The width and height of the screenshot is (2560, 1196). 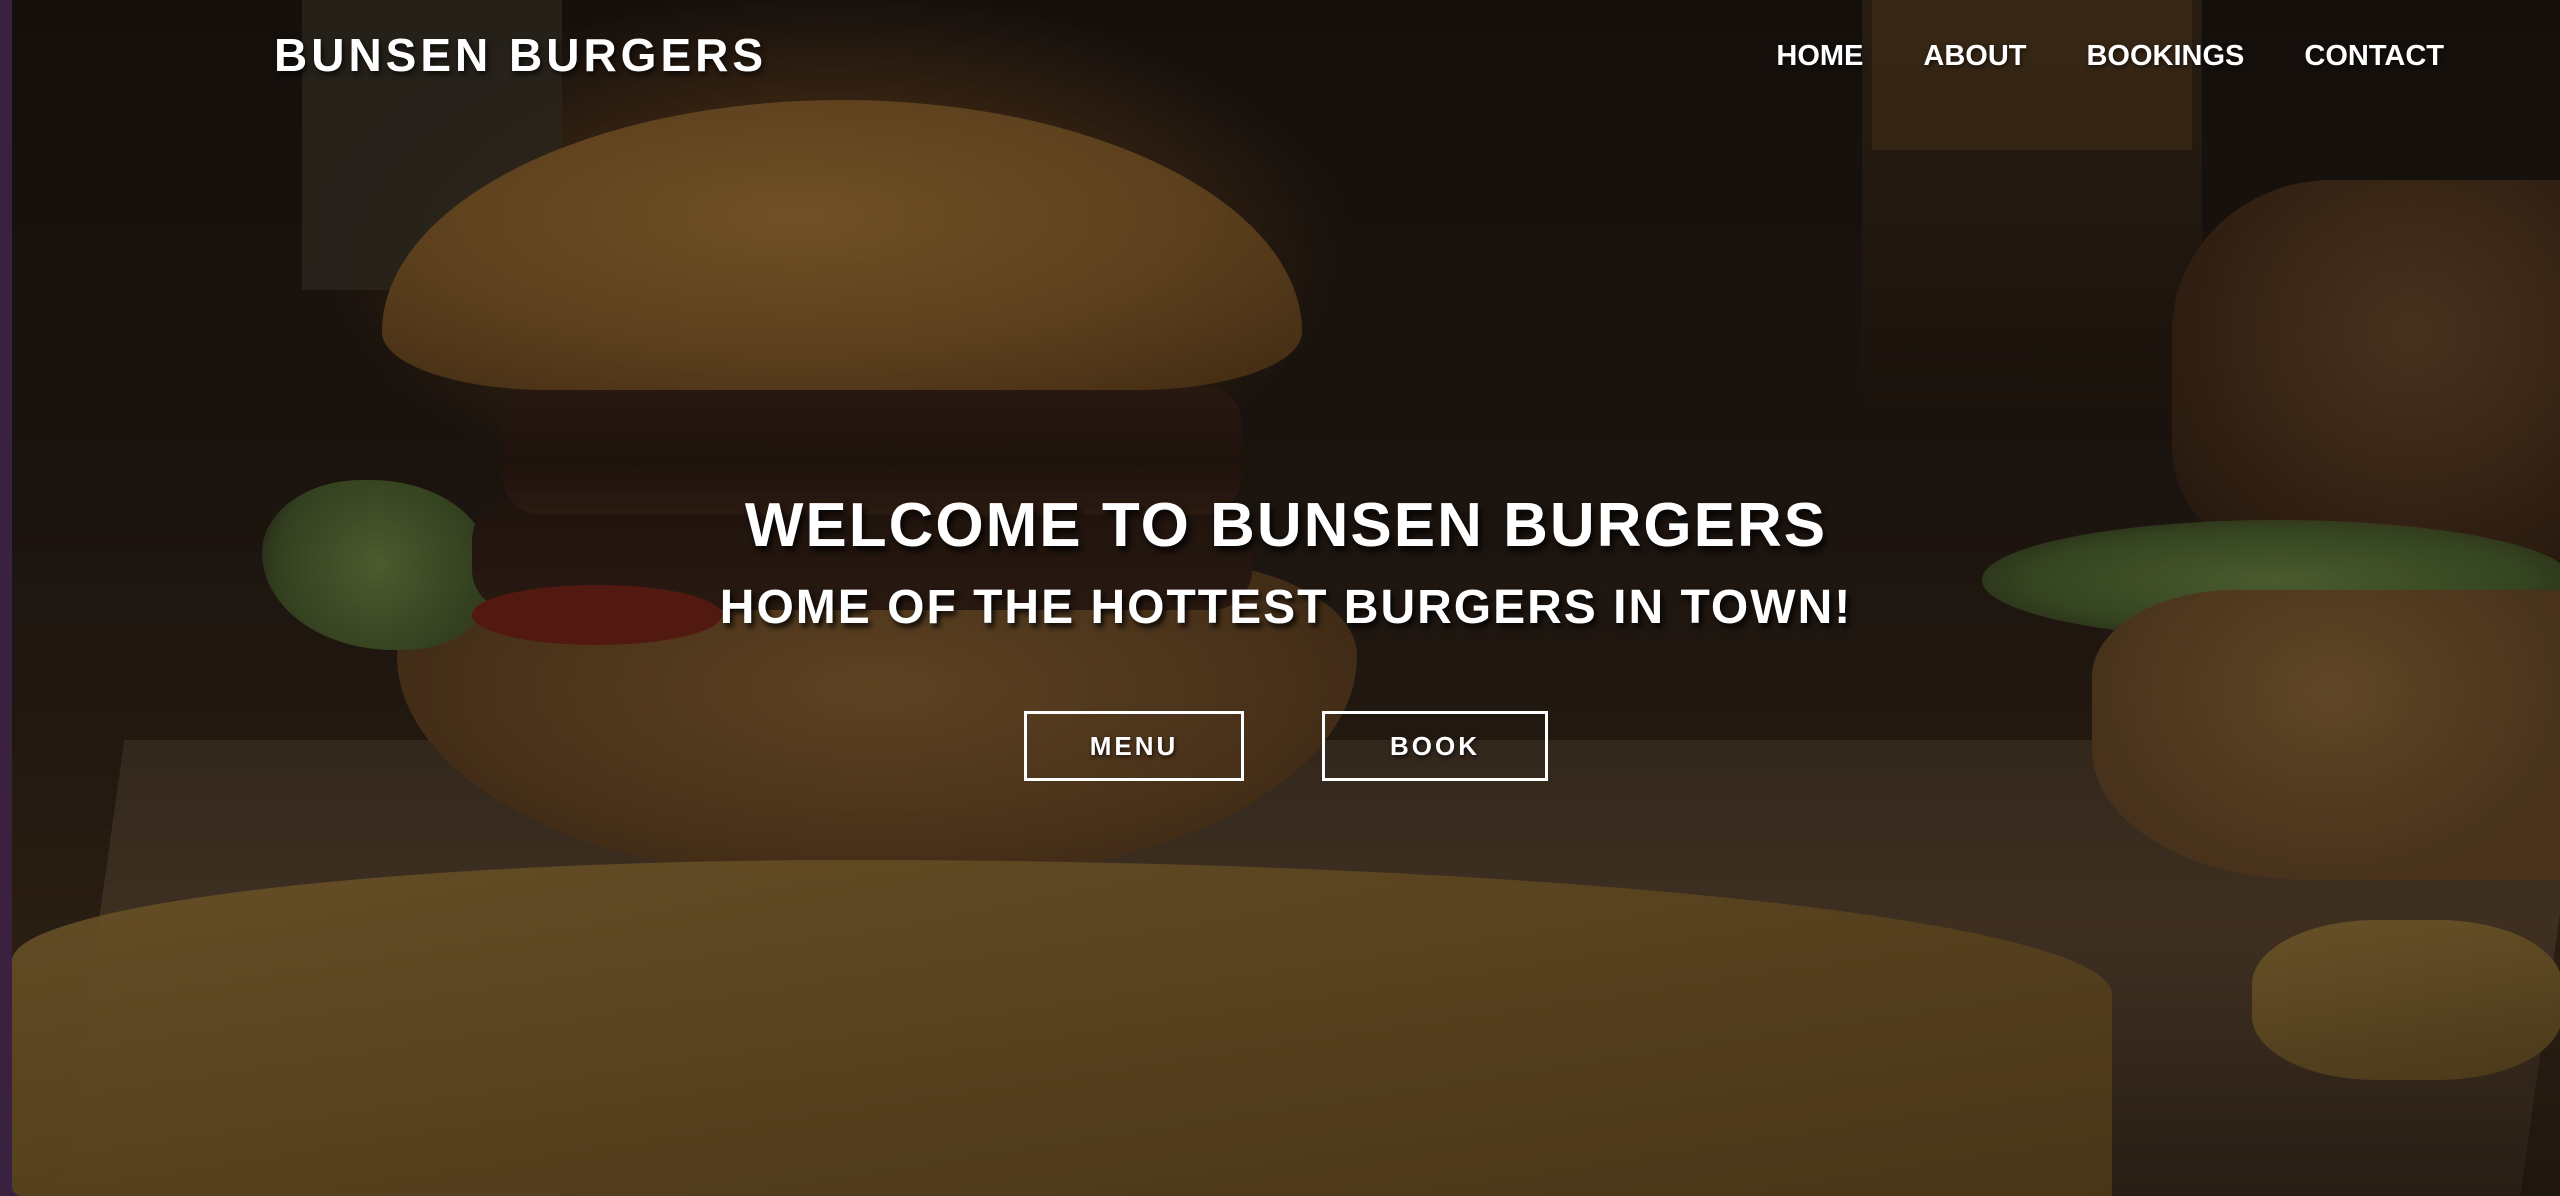 I want to click on nav-link-contact: CONTACT, so click(x=2374, y=56).